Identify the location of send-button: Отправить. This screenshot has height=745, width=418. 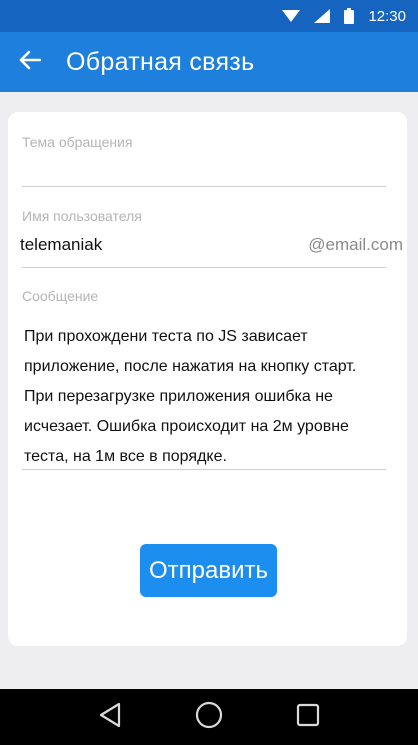
(208, 570).